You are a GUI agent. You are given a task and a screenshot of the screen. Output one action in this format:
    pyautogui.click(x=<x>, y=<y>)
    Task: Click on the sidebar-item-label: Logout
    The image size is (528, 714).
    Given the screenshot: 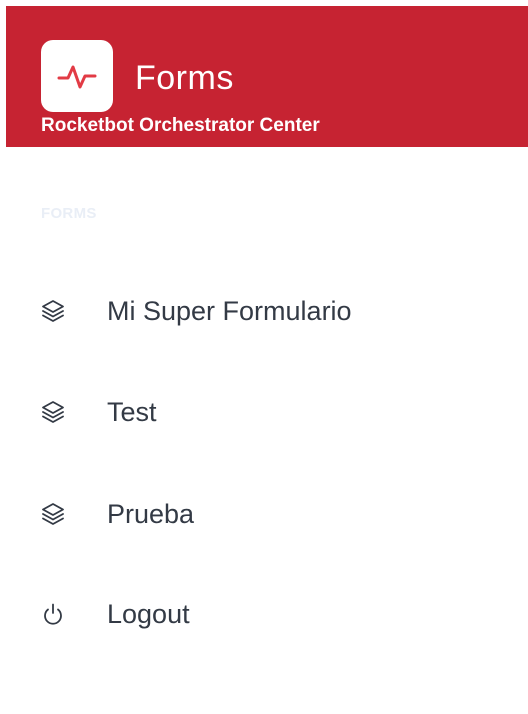 What is the action you would take?
    pyautogui.click(x=148, y=614)
    